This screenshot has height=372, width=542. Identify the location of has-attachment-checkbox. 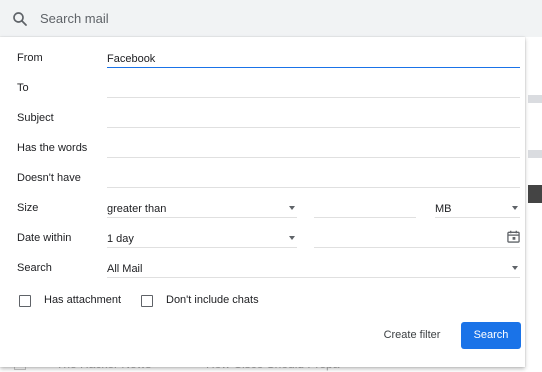
(25, 301).